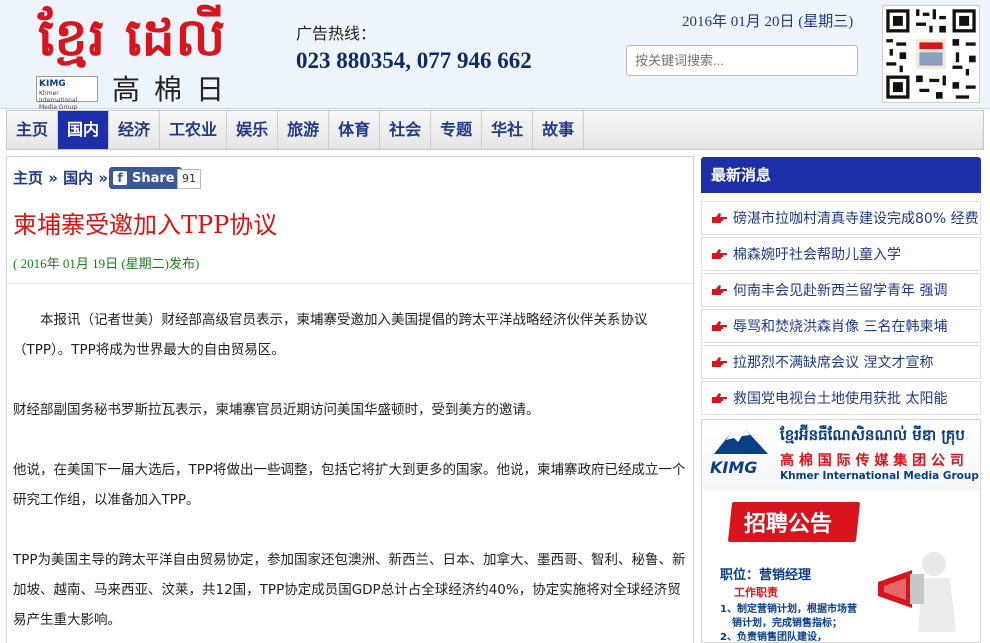 The height and width of the screenshot is (643, 990). What do you see at coordinates (84, 130) in the screenshot?
I see `nav-domestic: 国内` at bounding box center [84, 130].